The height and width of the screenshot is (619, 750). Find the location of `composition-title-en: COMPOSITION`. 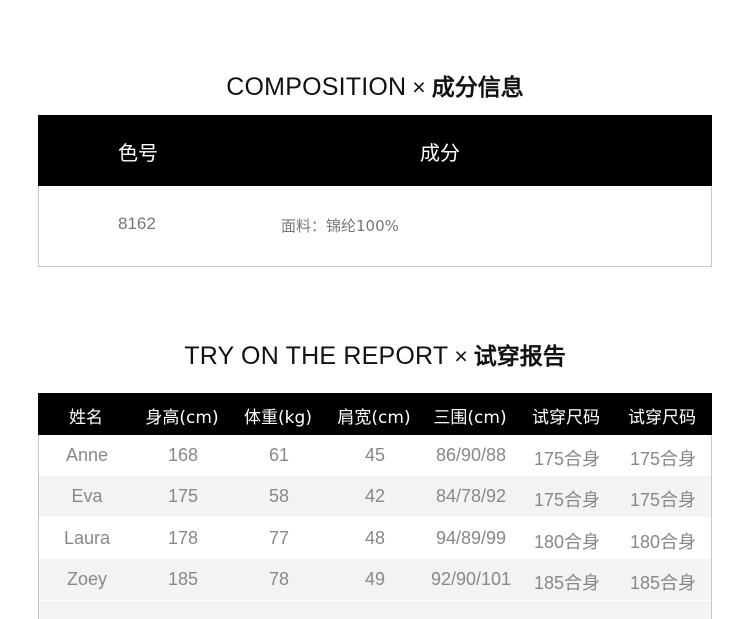

composition-title-en: COMPOSITION is located at coordinates (316, 87).